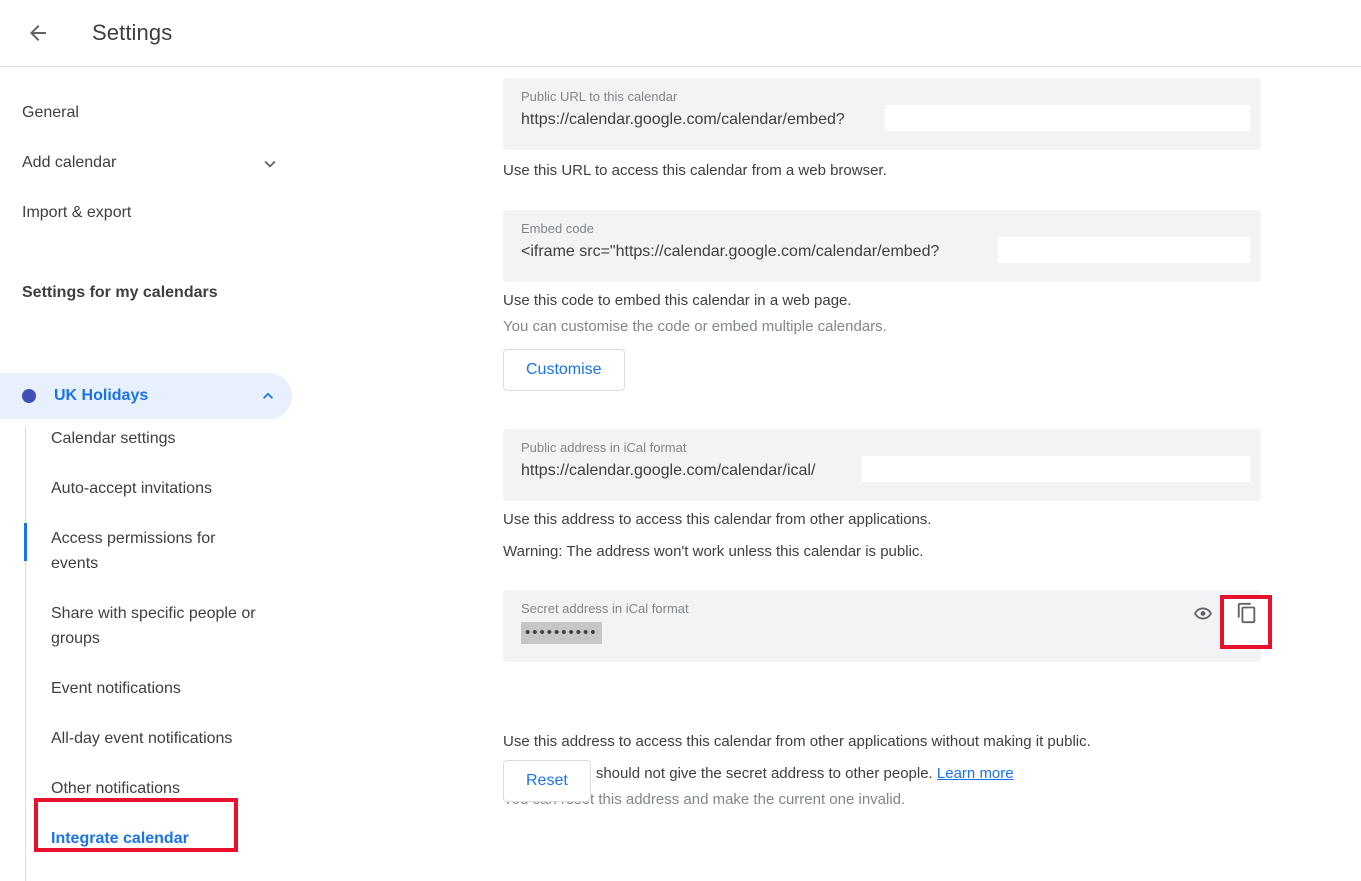 The height and width of the screenshot is (881, 1361). I want to click on active-item-indicator, so click(25, 542).